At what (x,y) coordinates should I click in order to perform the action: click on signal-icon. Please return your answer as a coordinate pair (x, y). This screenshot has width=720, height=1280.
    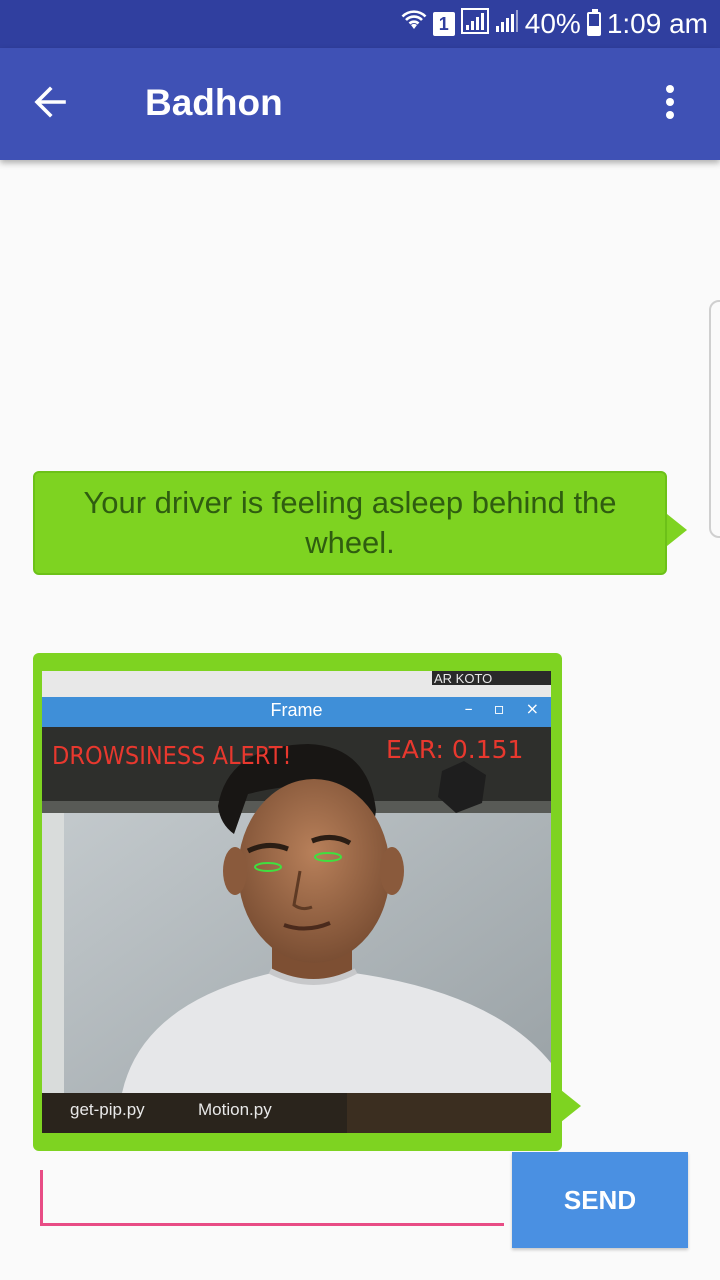
    Looking at the image, I should click on (474, 24).